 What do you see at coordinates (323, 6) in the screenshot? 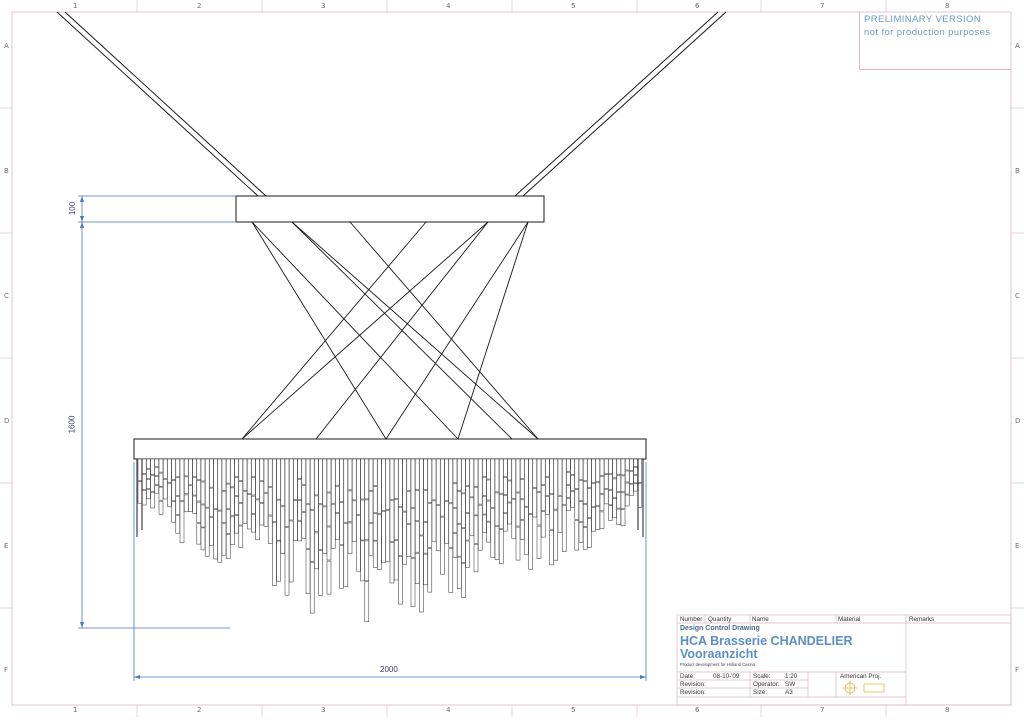
I see `zone-col-top-3: 3` at bounding box center [323, 6].